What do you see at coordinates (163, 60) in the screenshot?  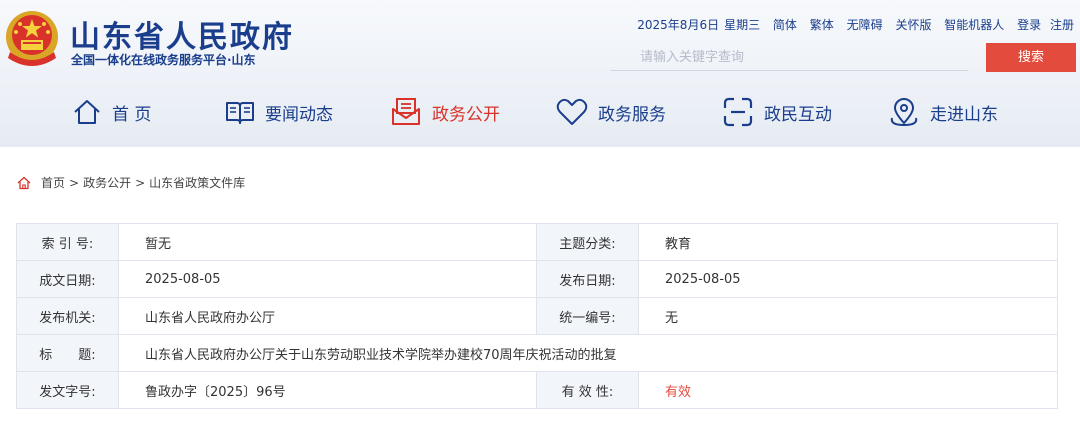 I see `site-subtitle: 全国一体化在线政务服务平台·山东` at bounding box center [163, 60].